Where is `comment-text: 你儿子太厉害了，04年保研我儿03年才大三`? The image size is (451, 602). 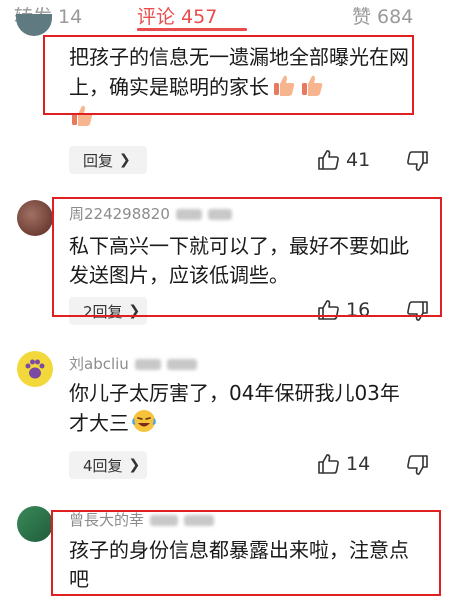
comment-text: 你儿子太厉害了，04年保研我儿03年才大三 is located at coordinates (244, 408).